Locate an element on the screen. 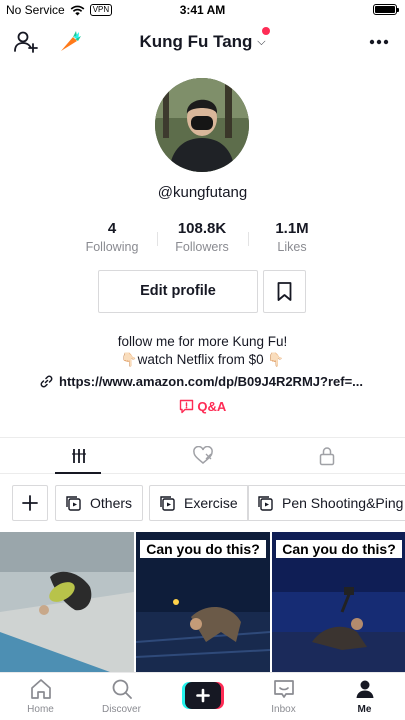  profile-name: Kung Fu Tang is located at coordinates (196, 41).